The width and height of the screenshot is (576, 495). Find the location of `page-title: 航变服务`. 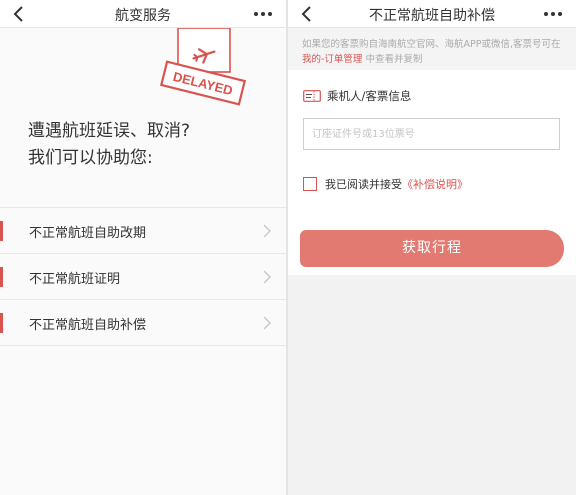

page-title: 航变服务 is located at coordinates (143, 16).